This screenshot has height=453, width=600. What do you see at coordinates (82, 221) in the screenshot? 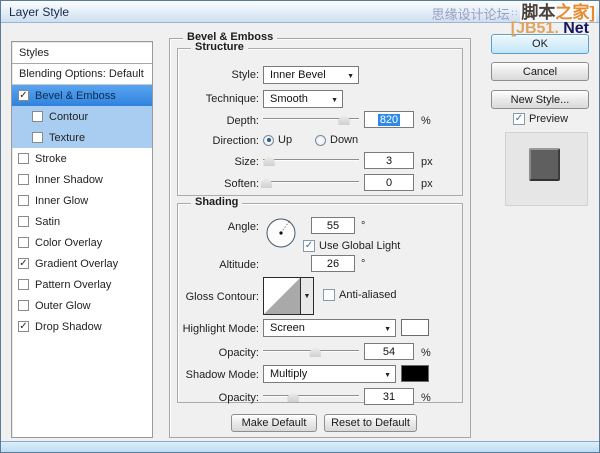
I see `style-item-satin: Satin` at bounding box center [82, 221].